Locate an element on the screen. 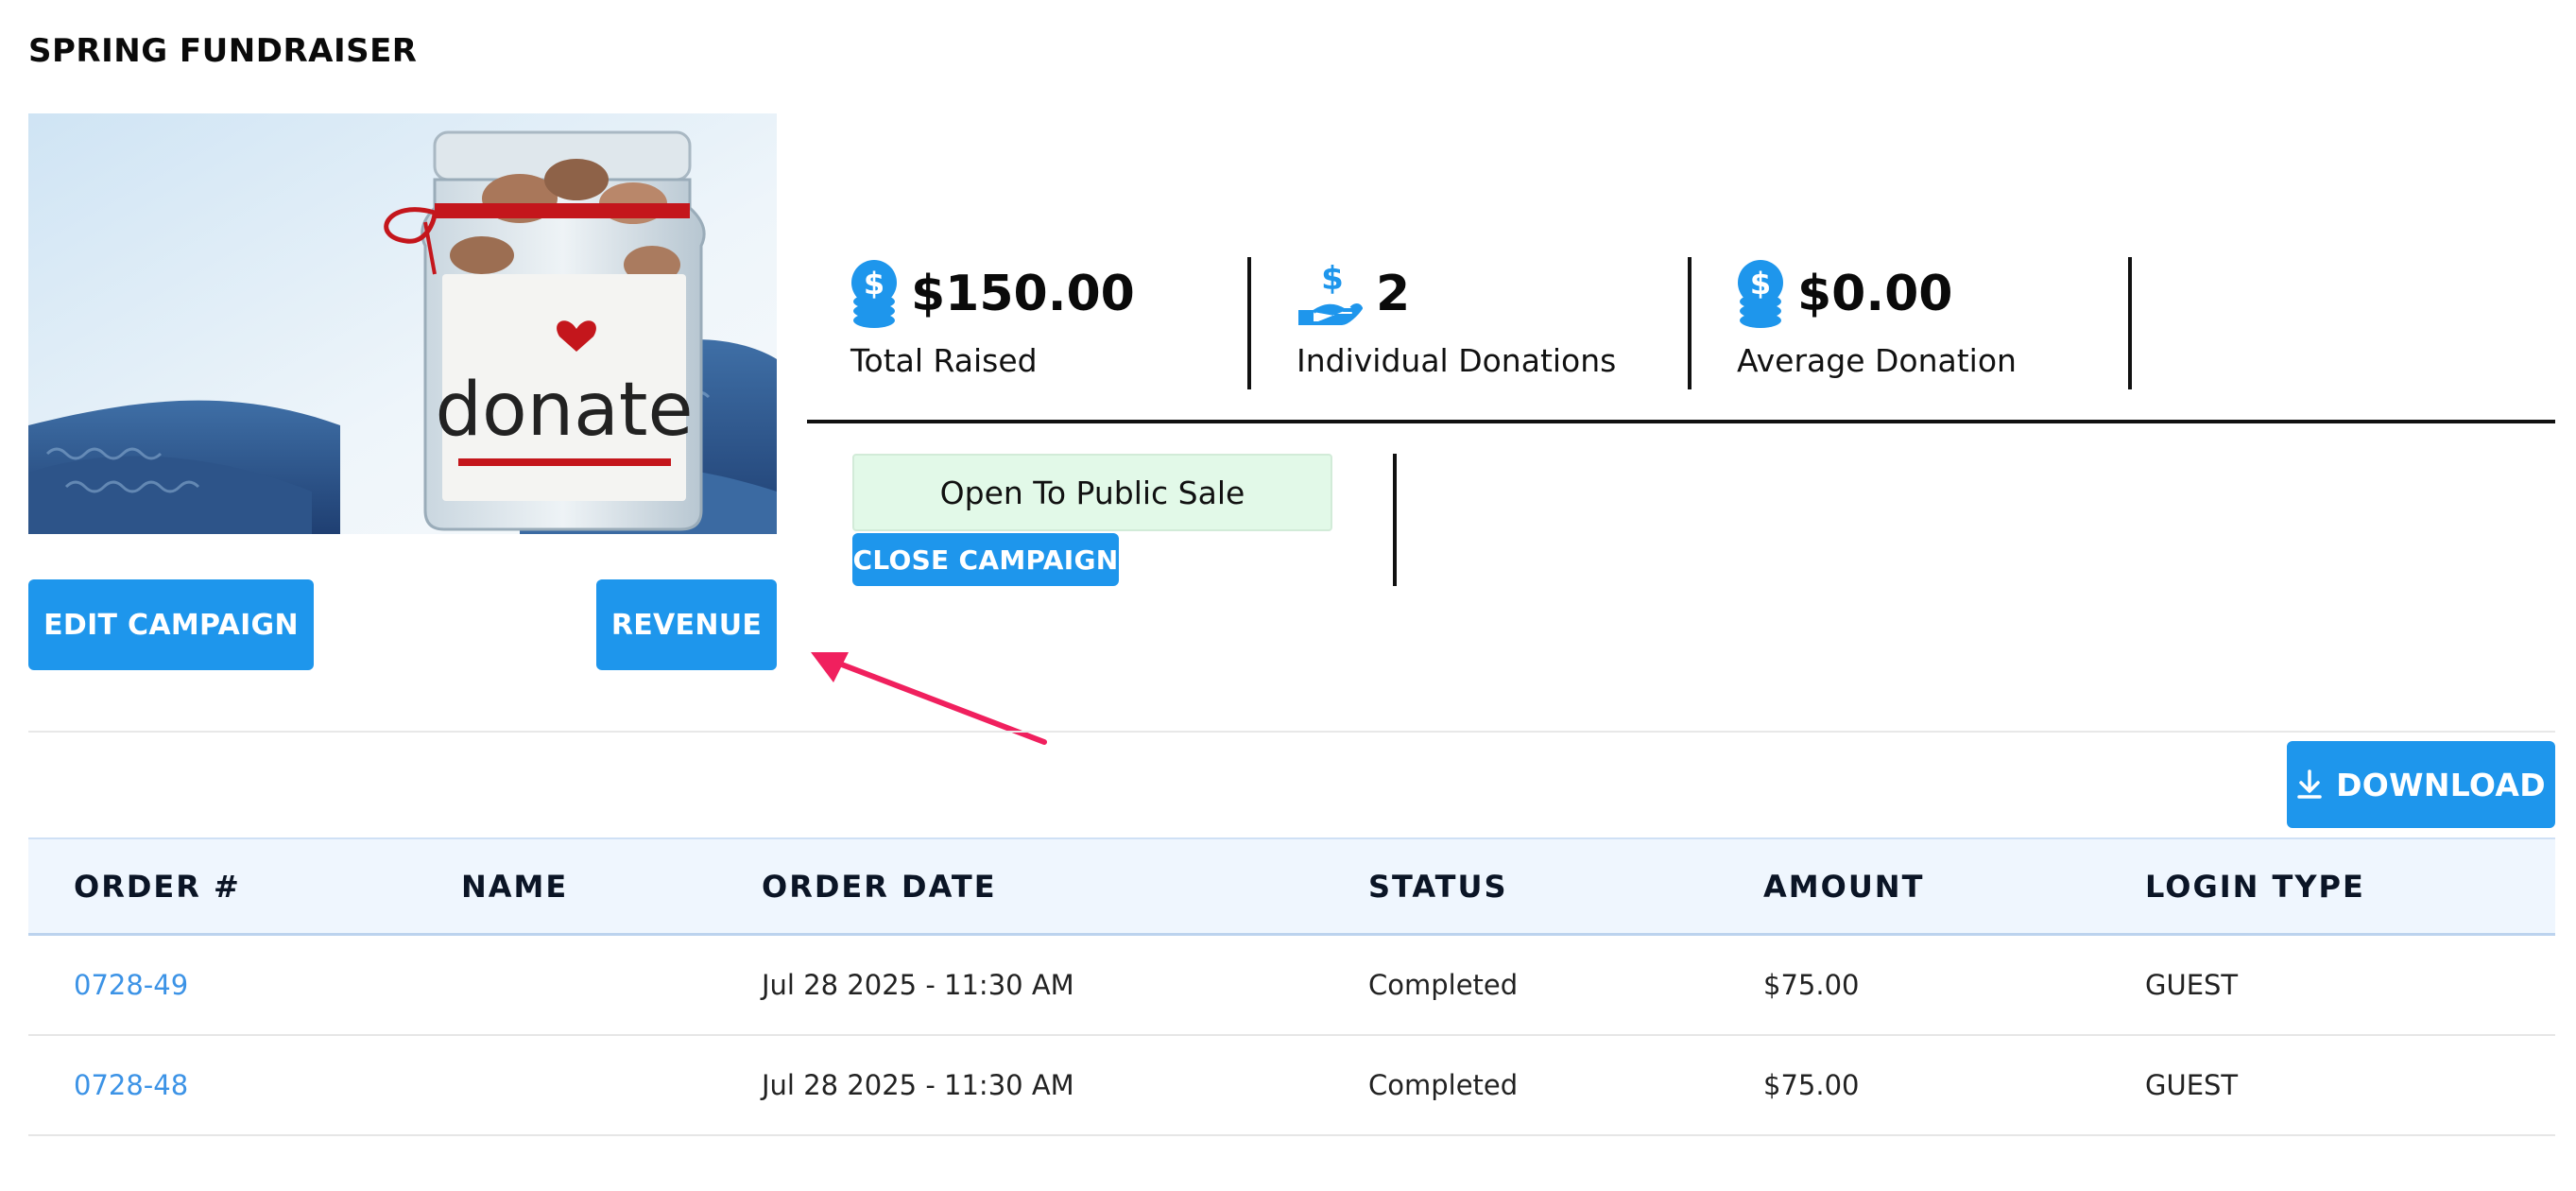 This screenshot has width=2576, height=1191. stats-divider is located at coordinates (1681, 421).